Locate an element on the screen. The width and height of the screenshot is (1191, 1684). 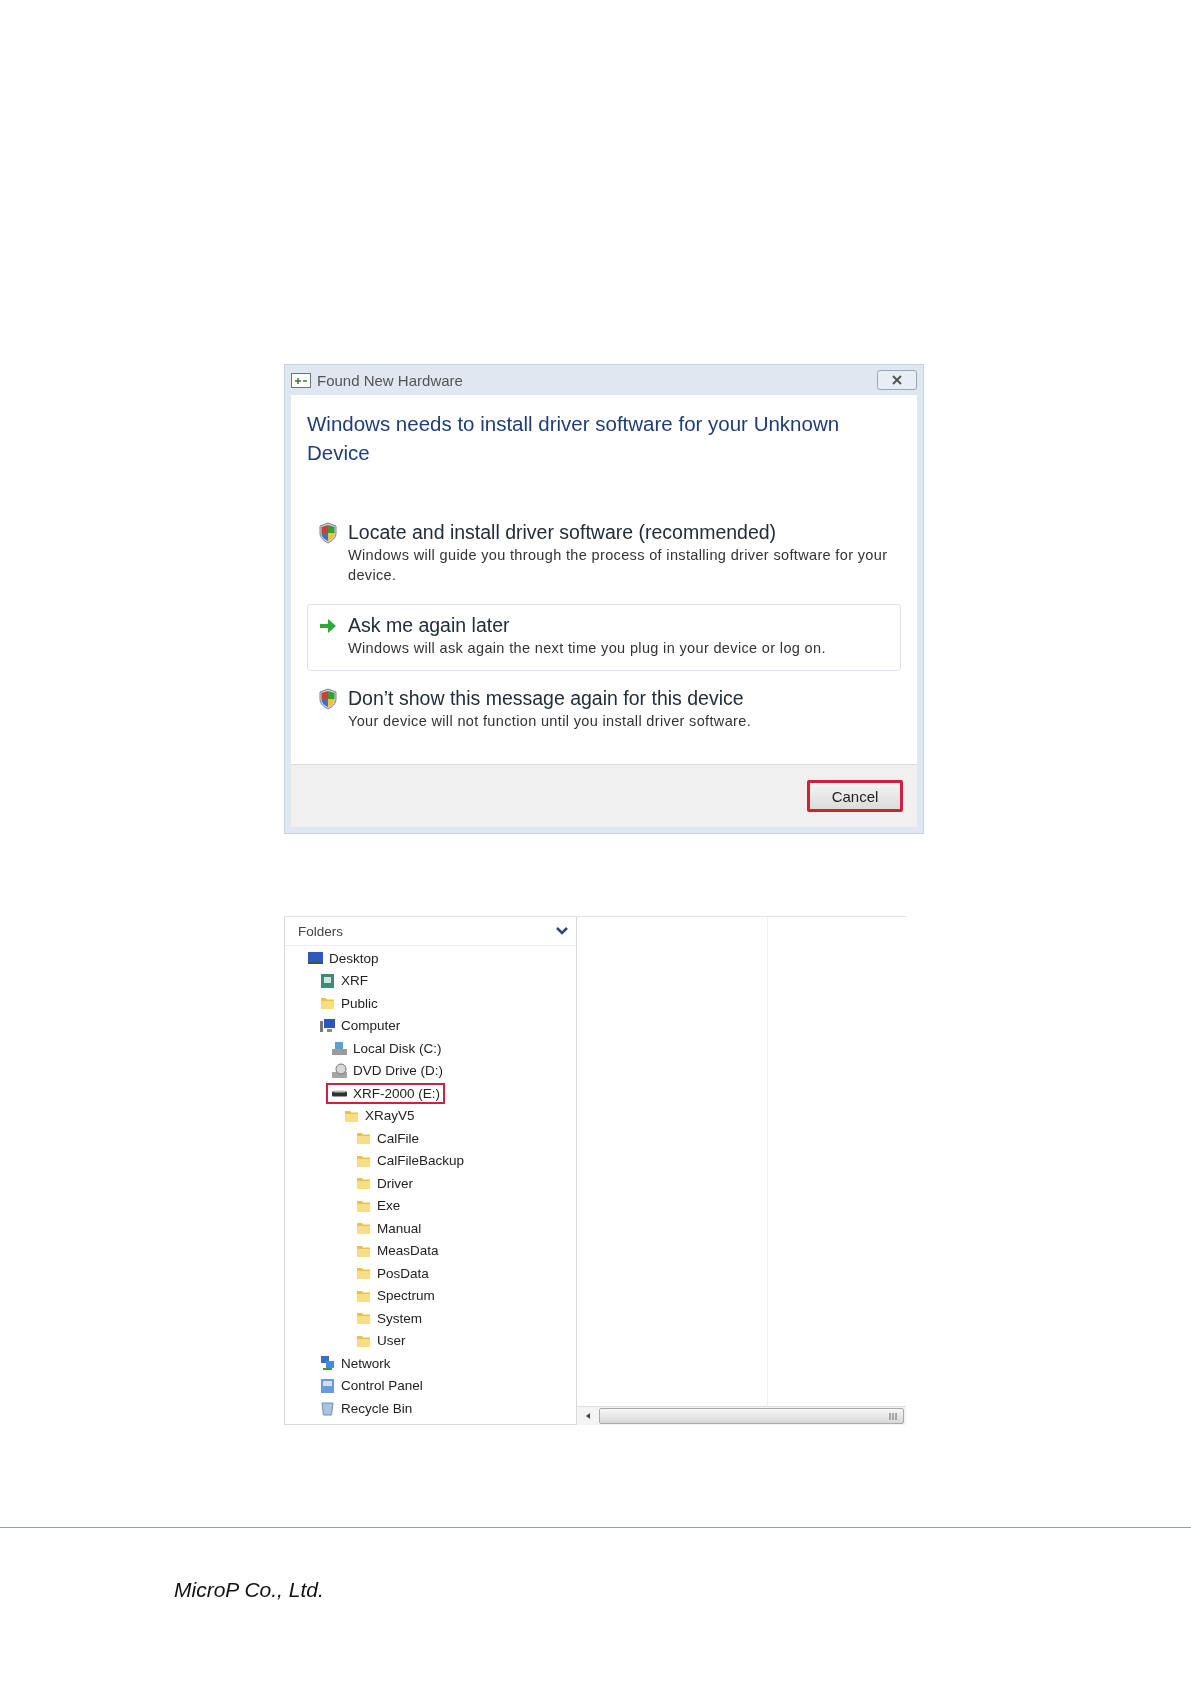
option-description: Windows will ask again the next time you plug in your device or log on. is located at coordinates (587, 648).